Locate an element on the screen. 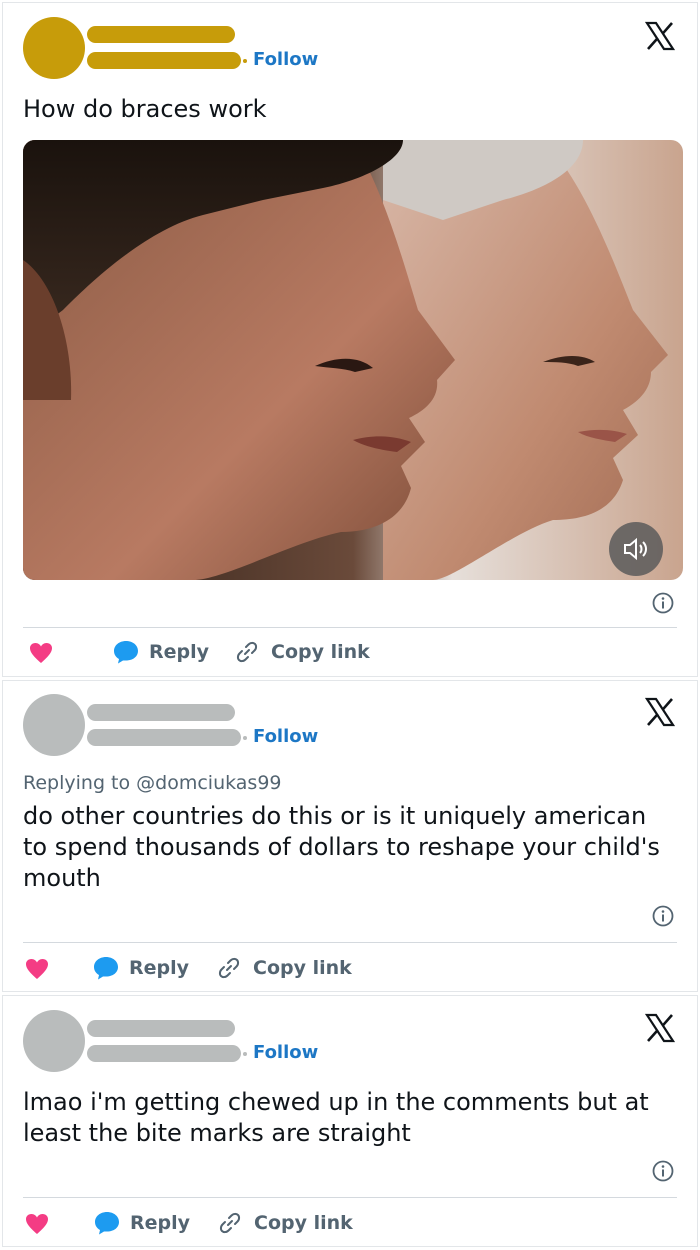 This screenshot has height=1250, width=700. replying-to: Replying to @domciukas99 is located at coordinates (152, 783).